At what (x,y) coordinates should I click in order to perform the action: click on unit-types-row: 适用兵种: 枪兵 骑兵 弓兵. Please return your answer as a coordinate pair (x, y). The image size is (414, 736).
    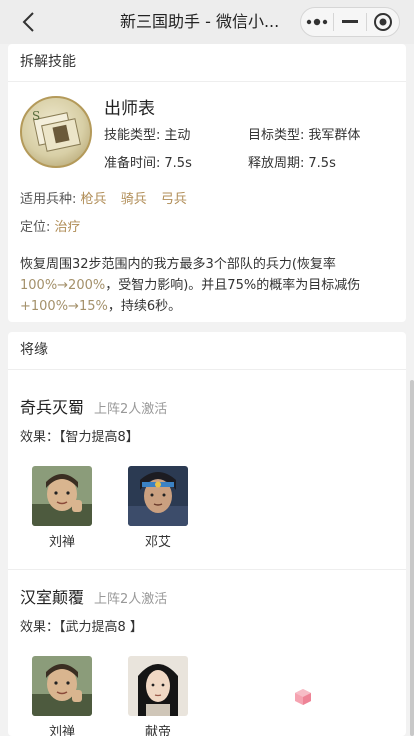
    Looking at the image, I should click on (108, 197).